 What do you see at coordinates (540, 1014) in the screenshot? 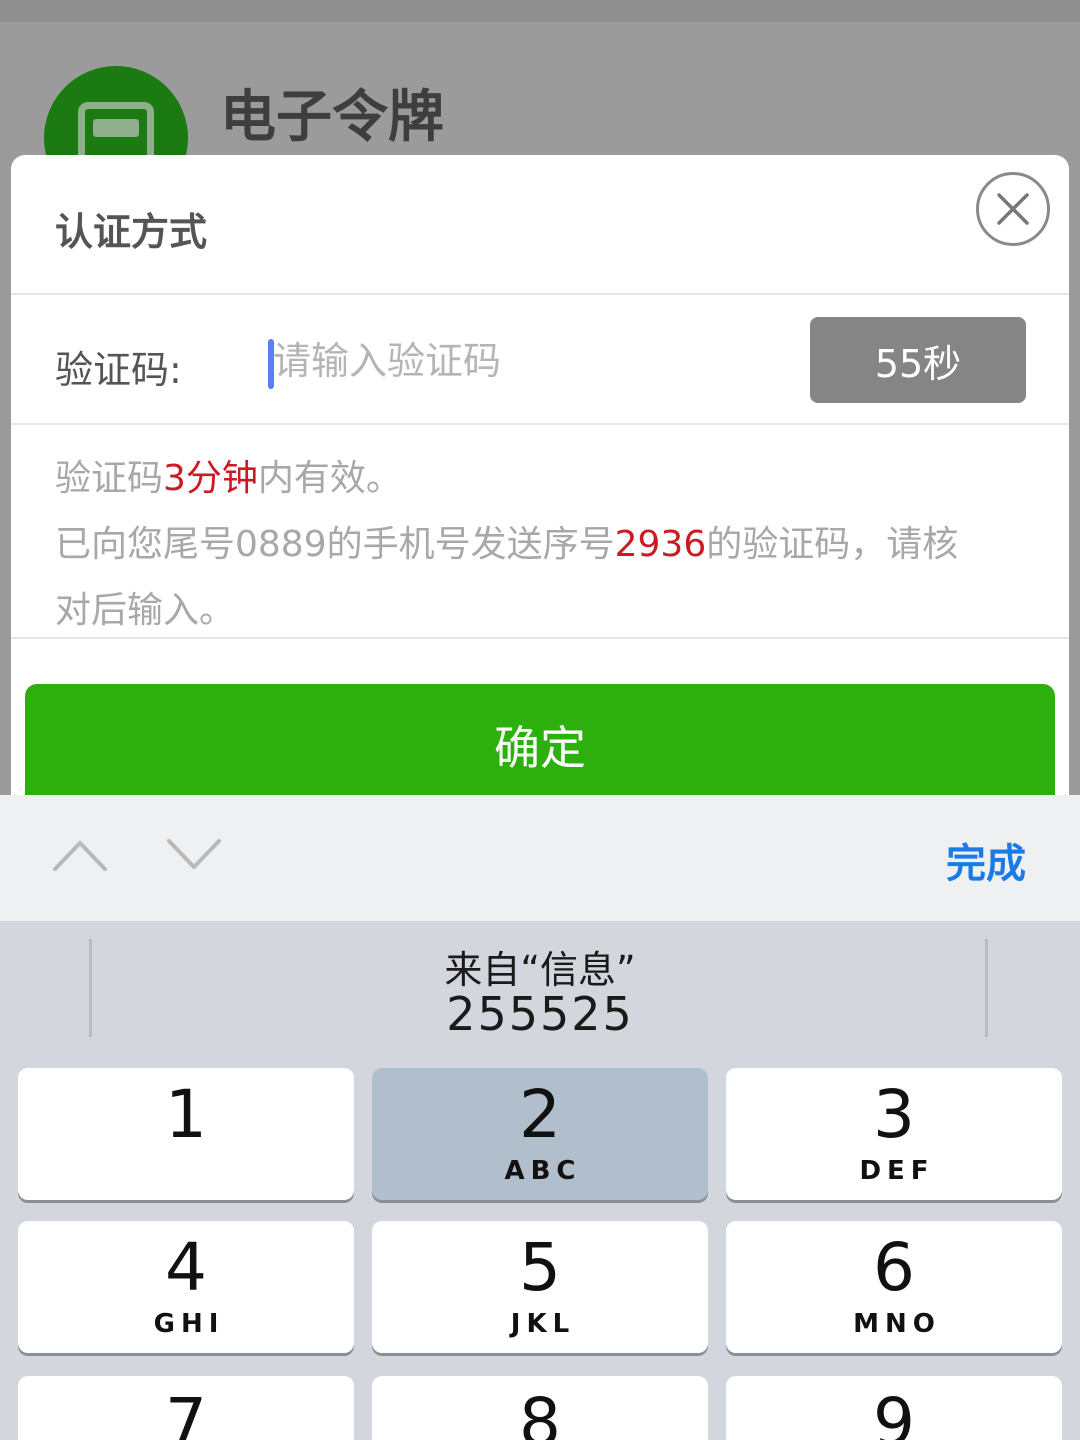
I see `suggested-code: 255525` at bounding box center [540, 1014].